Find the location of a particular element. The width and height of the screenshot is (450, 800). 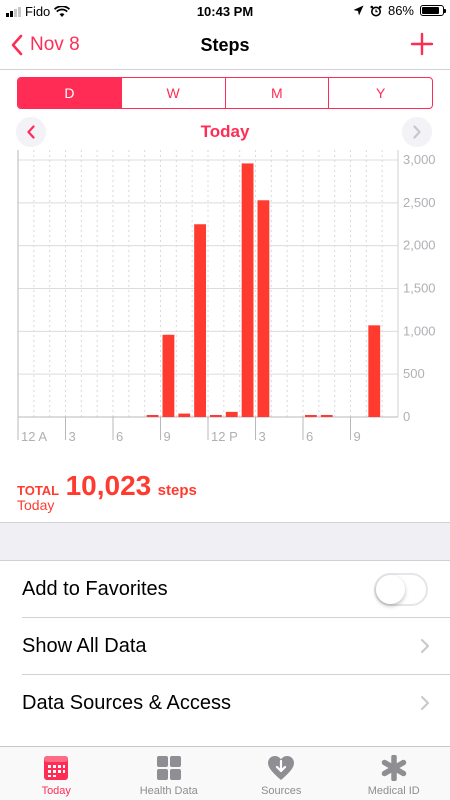

add-data-button is located at coordinates (422, 44).